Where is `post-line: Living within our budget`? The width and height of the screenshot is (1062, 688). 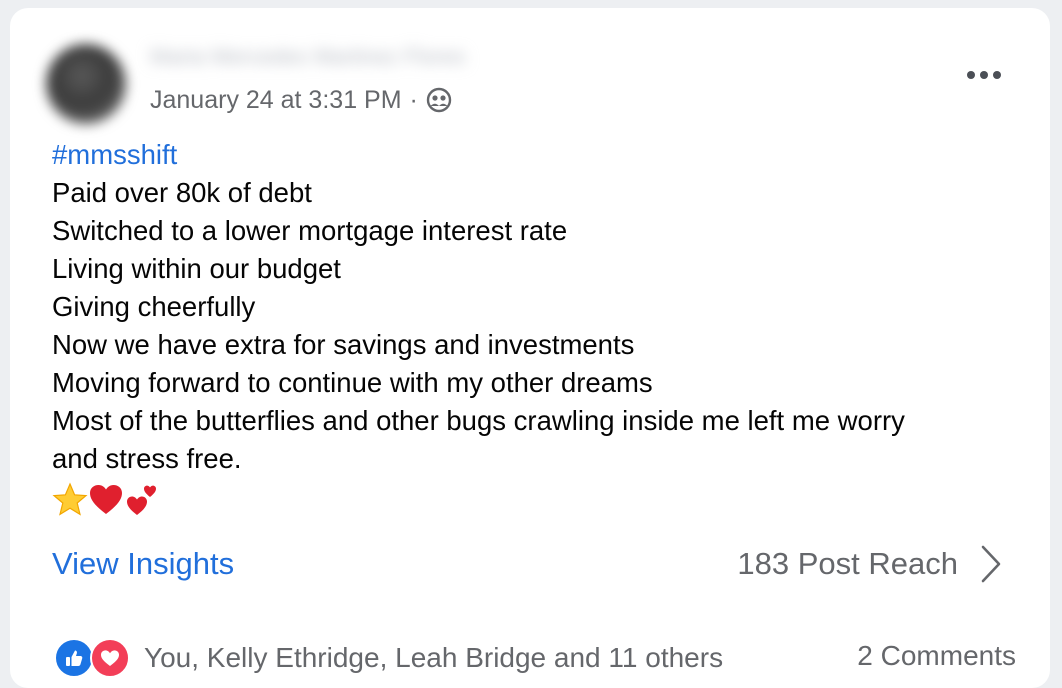
post-line: Living within our budget is located at coordinates (196, 268).